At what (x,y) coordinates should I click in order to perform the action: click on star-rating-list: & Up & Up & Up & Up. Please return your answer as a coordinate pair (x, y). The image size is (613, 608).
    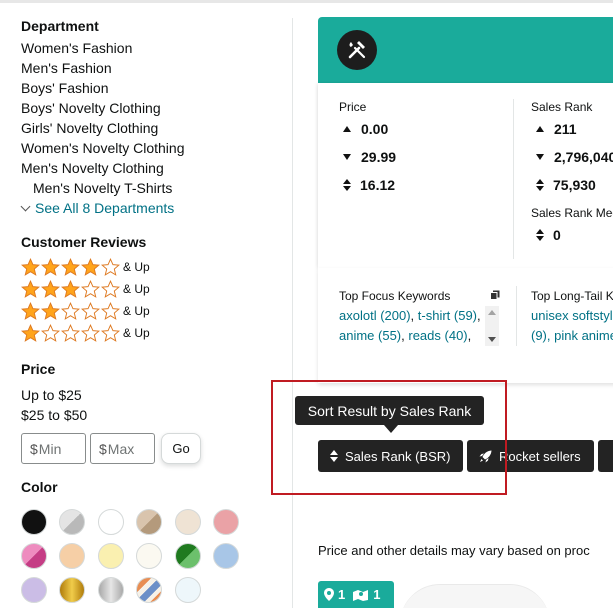
    Looking at the image, I should click on (85, 300).